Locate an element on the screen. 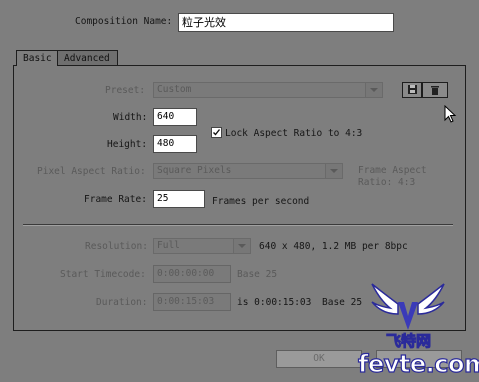 The image size is (479, 382). width-input: 640 is located at coordinates (175, 117).